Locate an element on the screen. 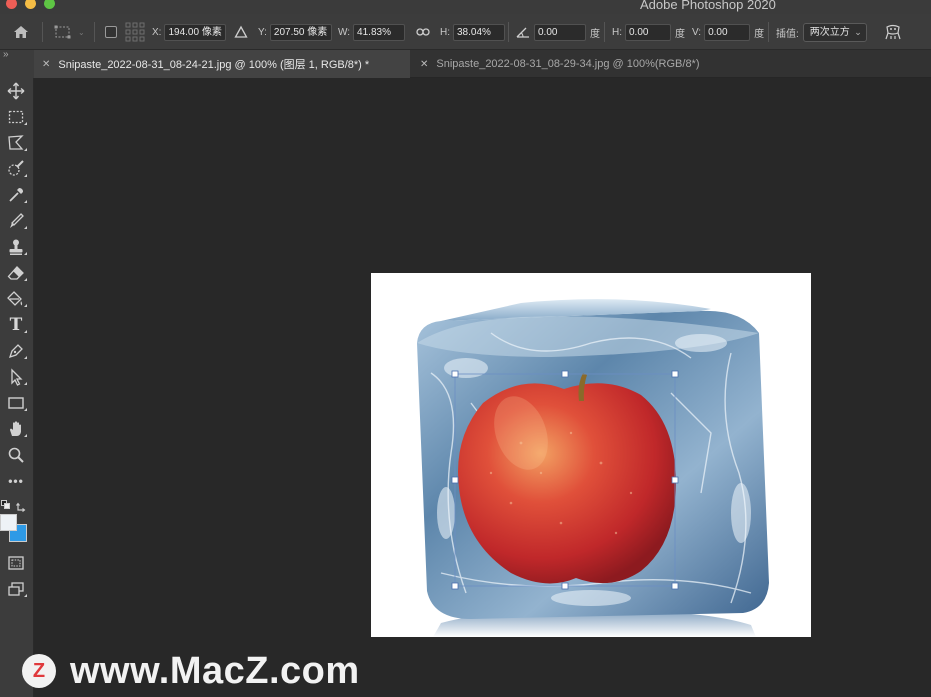  marquee-tool is located at coordinates (16, 117).